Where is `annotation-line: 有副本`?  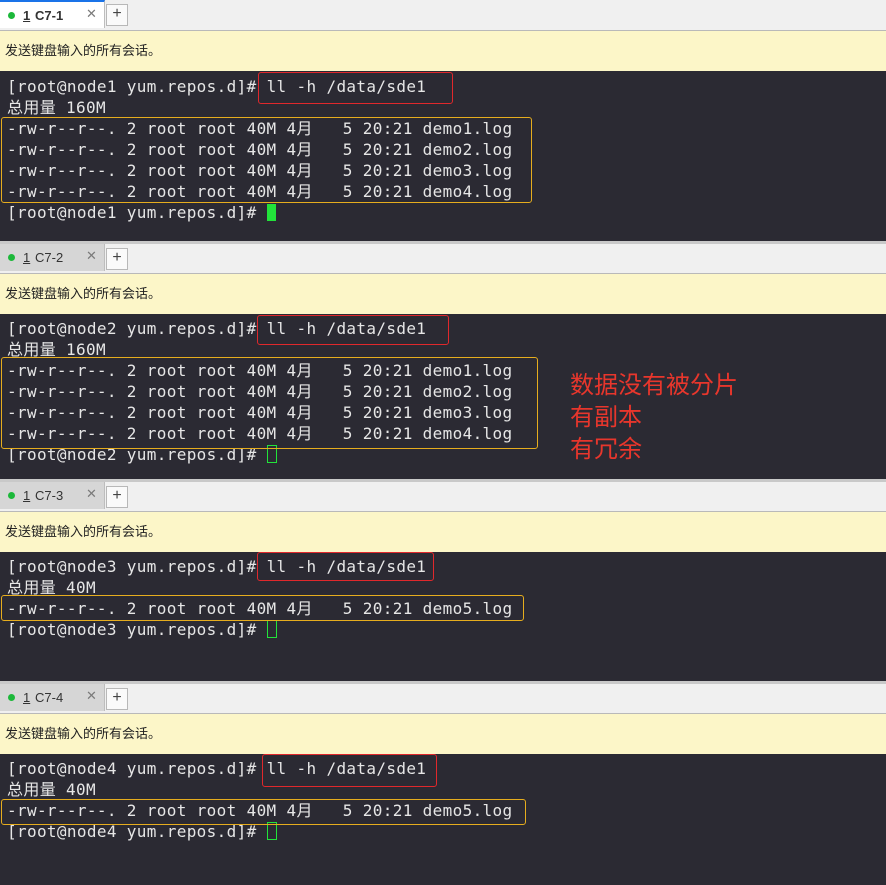 annotation-line: 有副本 is located at coordinates (606, 417).